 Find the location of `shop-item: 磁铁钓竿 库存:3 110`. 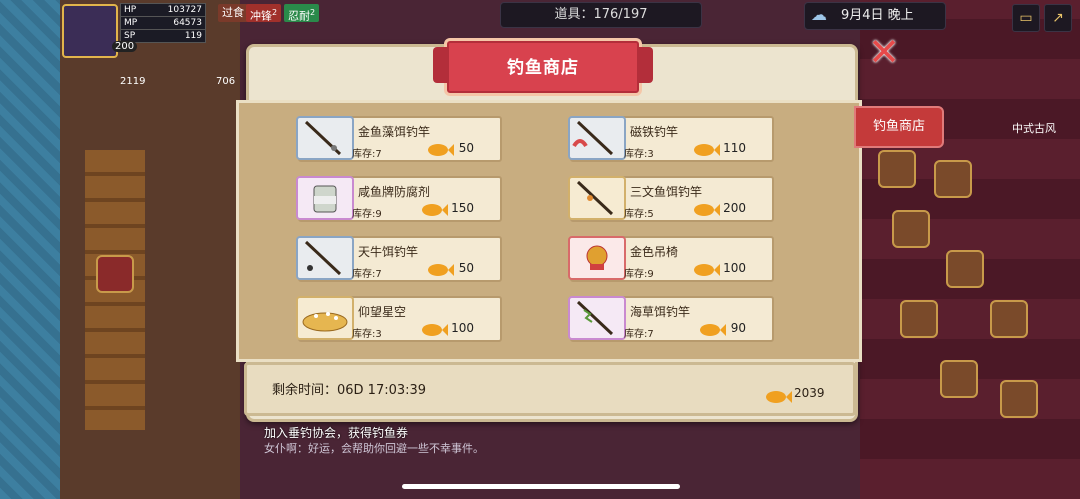

shop-item: 磁铁钓竿 库存:3 110 is located at coordinates (671, 139).